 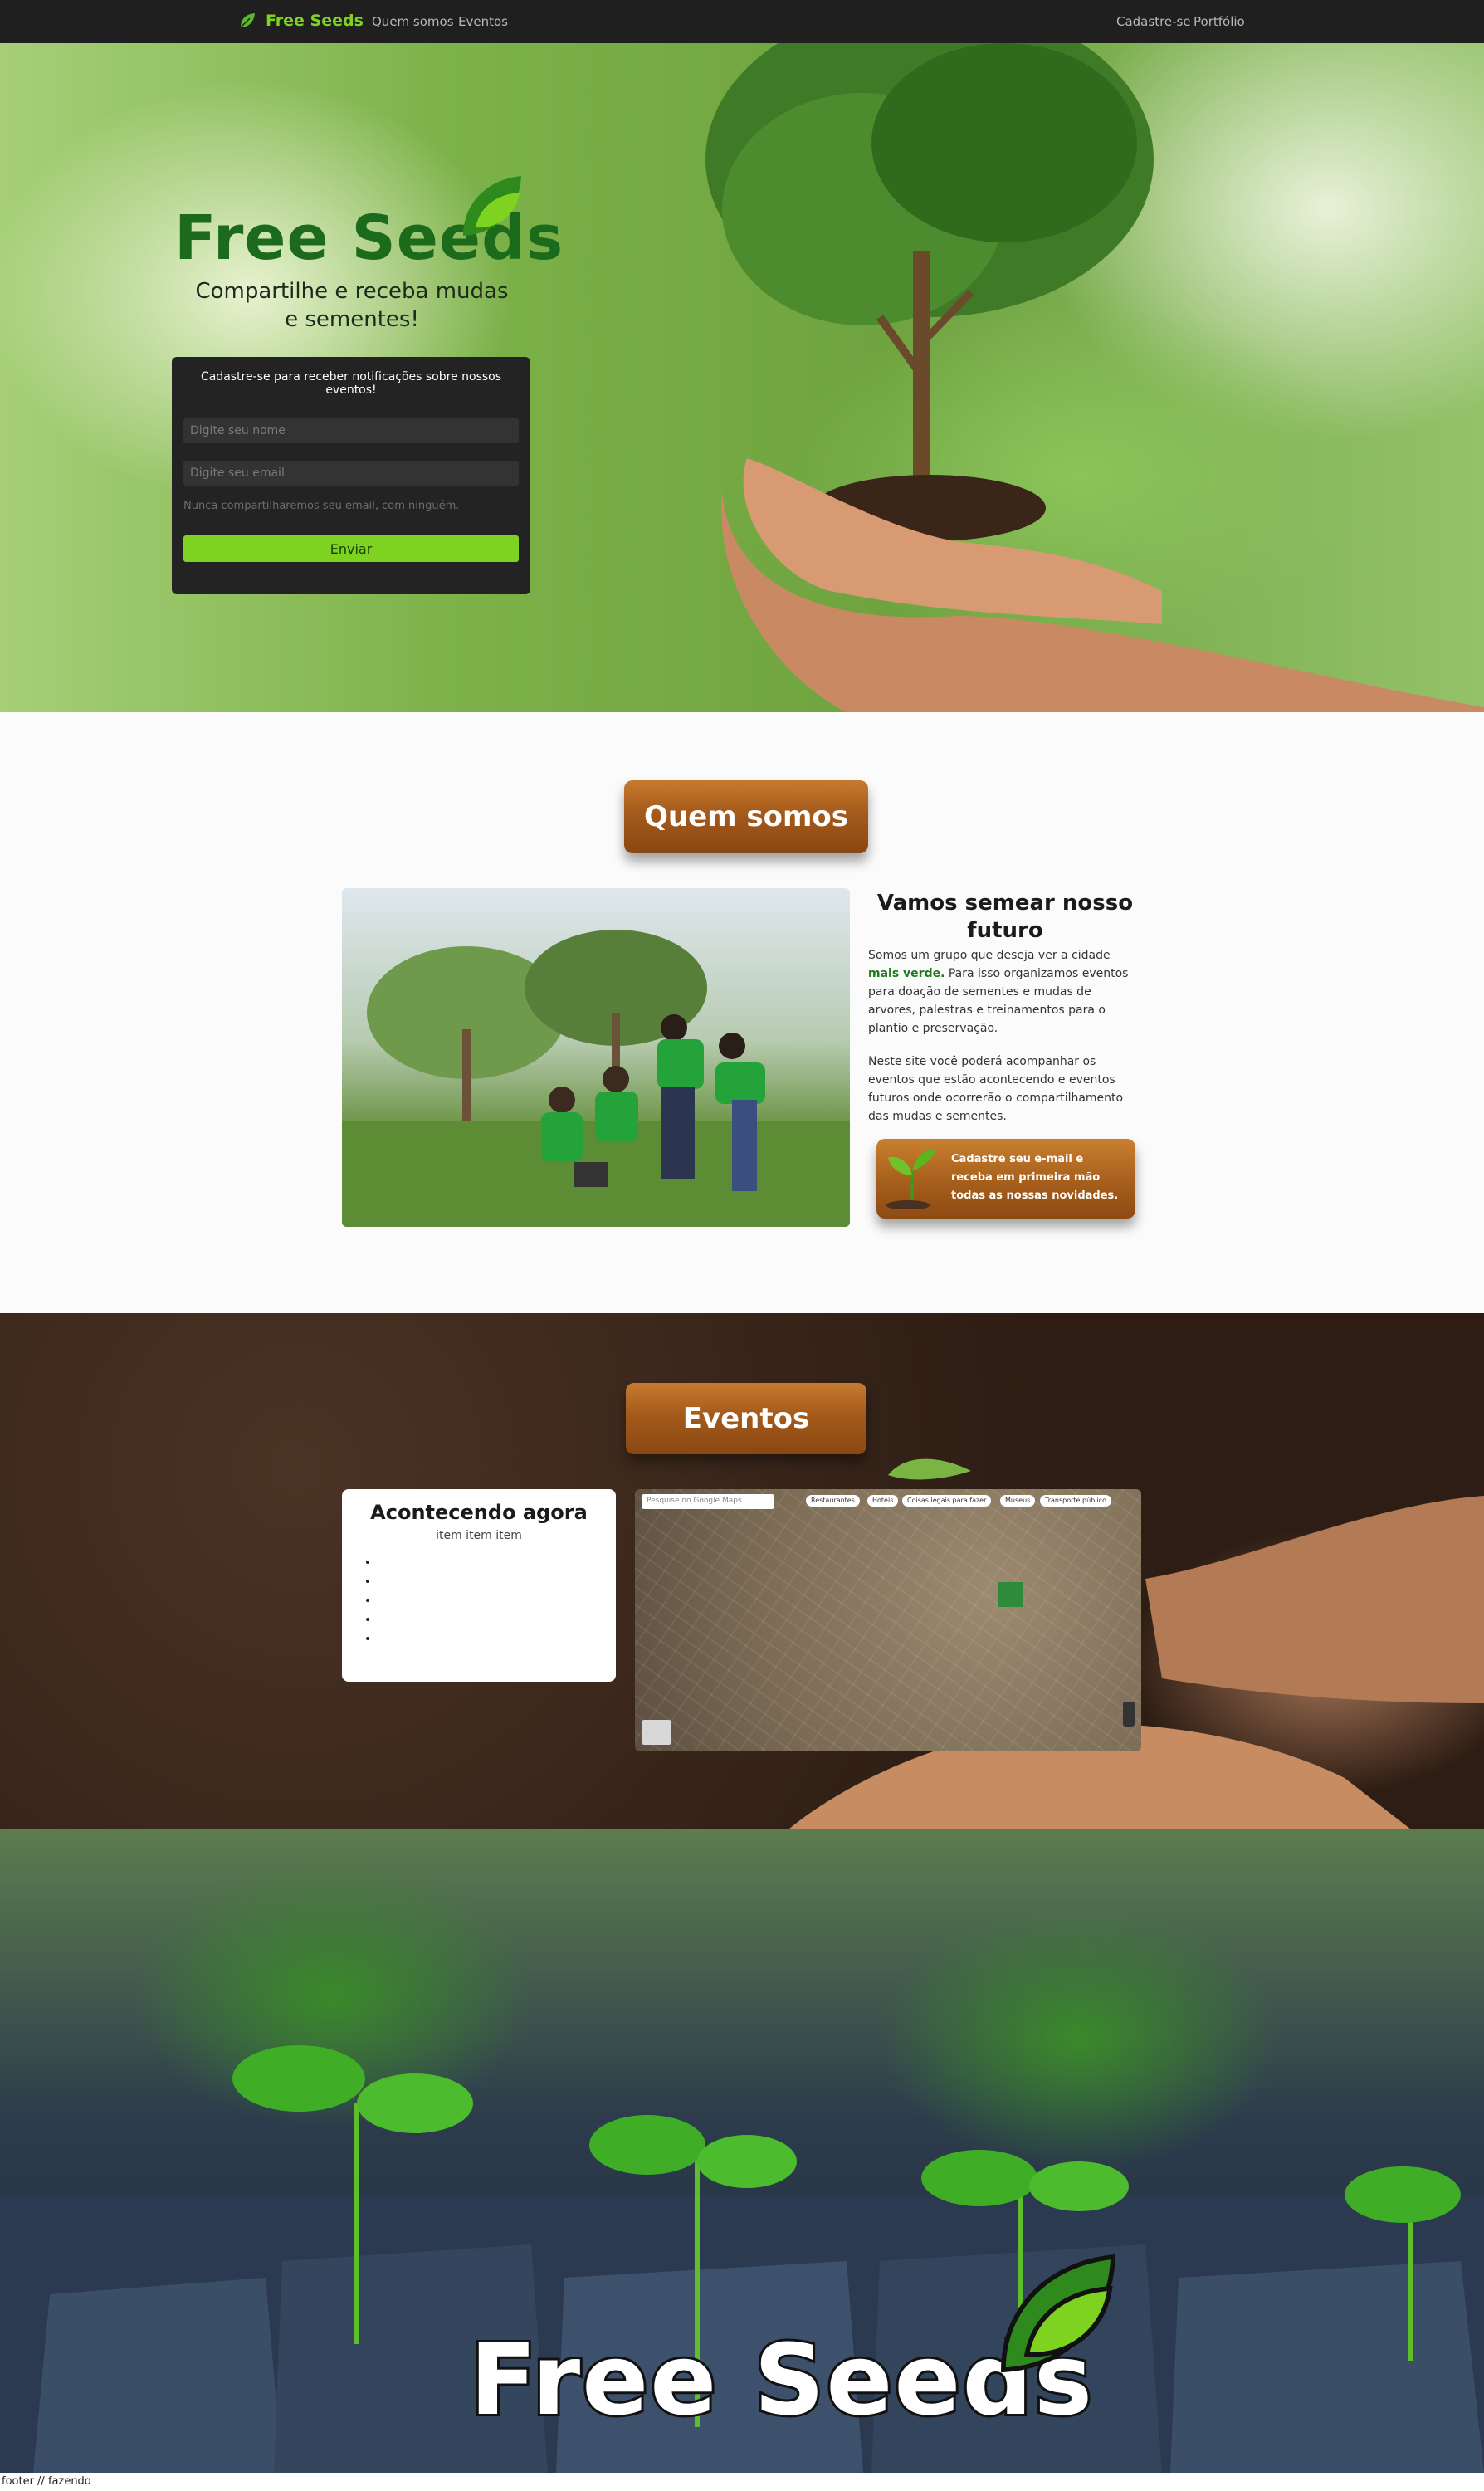 I want to click on map-chip: Transporte público, so click(x=1075, y=1501).